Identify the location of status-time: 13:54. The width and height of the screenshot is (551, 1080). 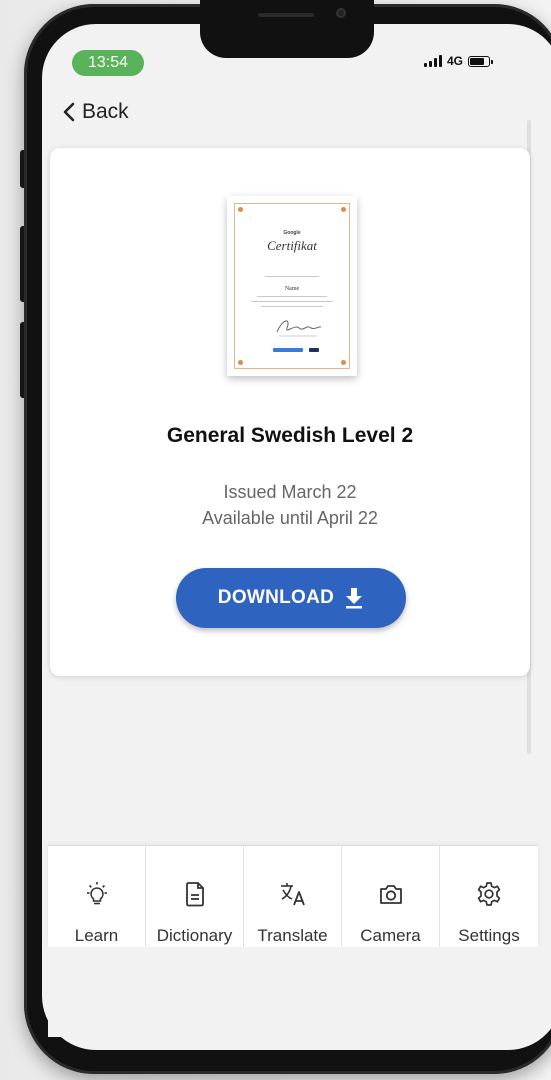
(108, 63).